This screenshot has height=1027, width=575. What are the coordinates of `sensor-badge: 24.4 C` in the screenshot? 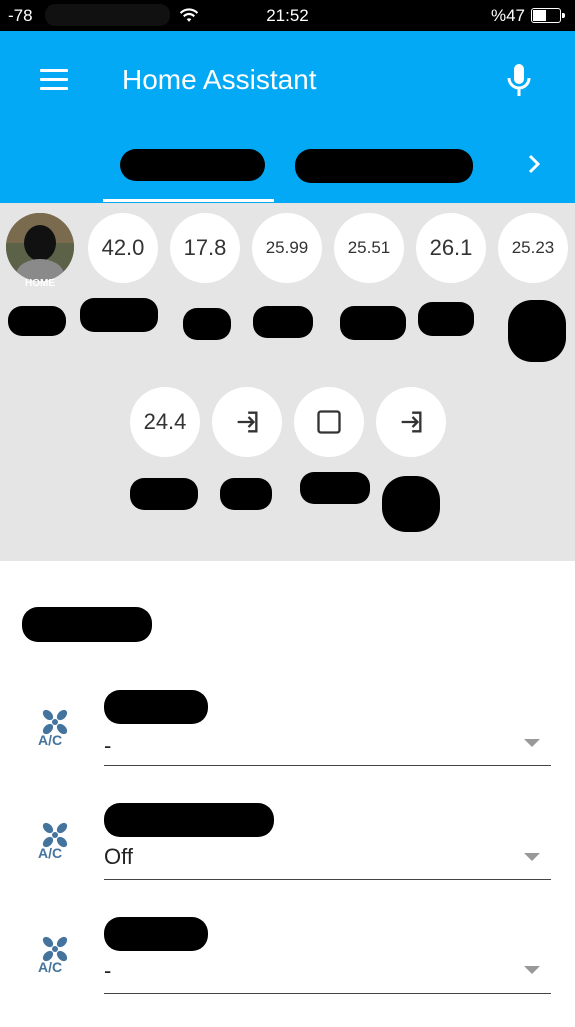 It's located at (165, 423).